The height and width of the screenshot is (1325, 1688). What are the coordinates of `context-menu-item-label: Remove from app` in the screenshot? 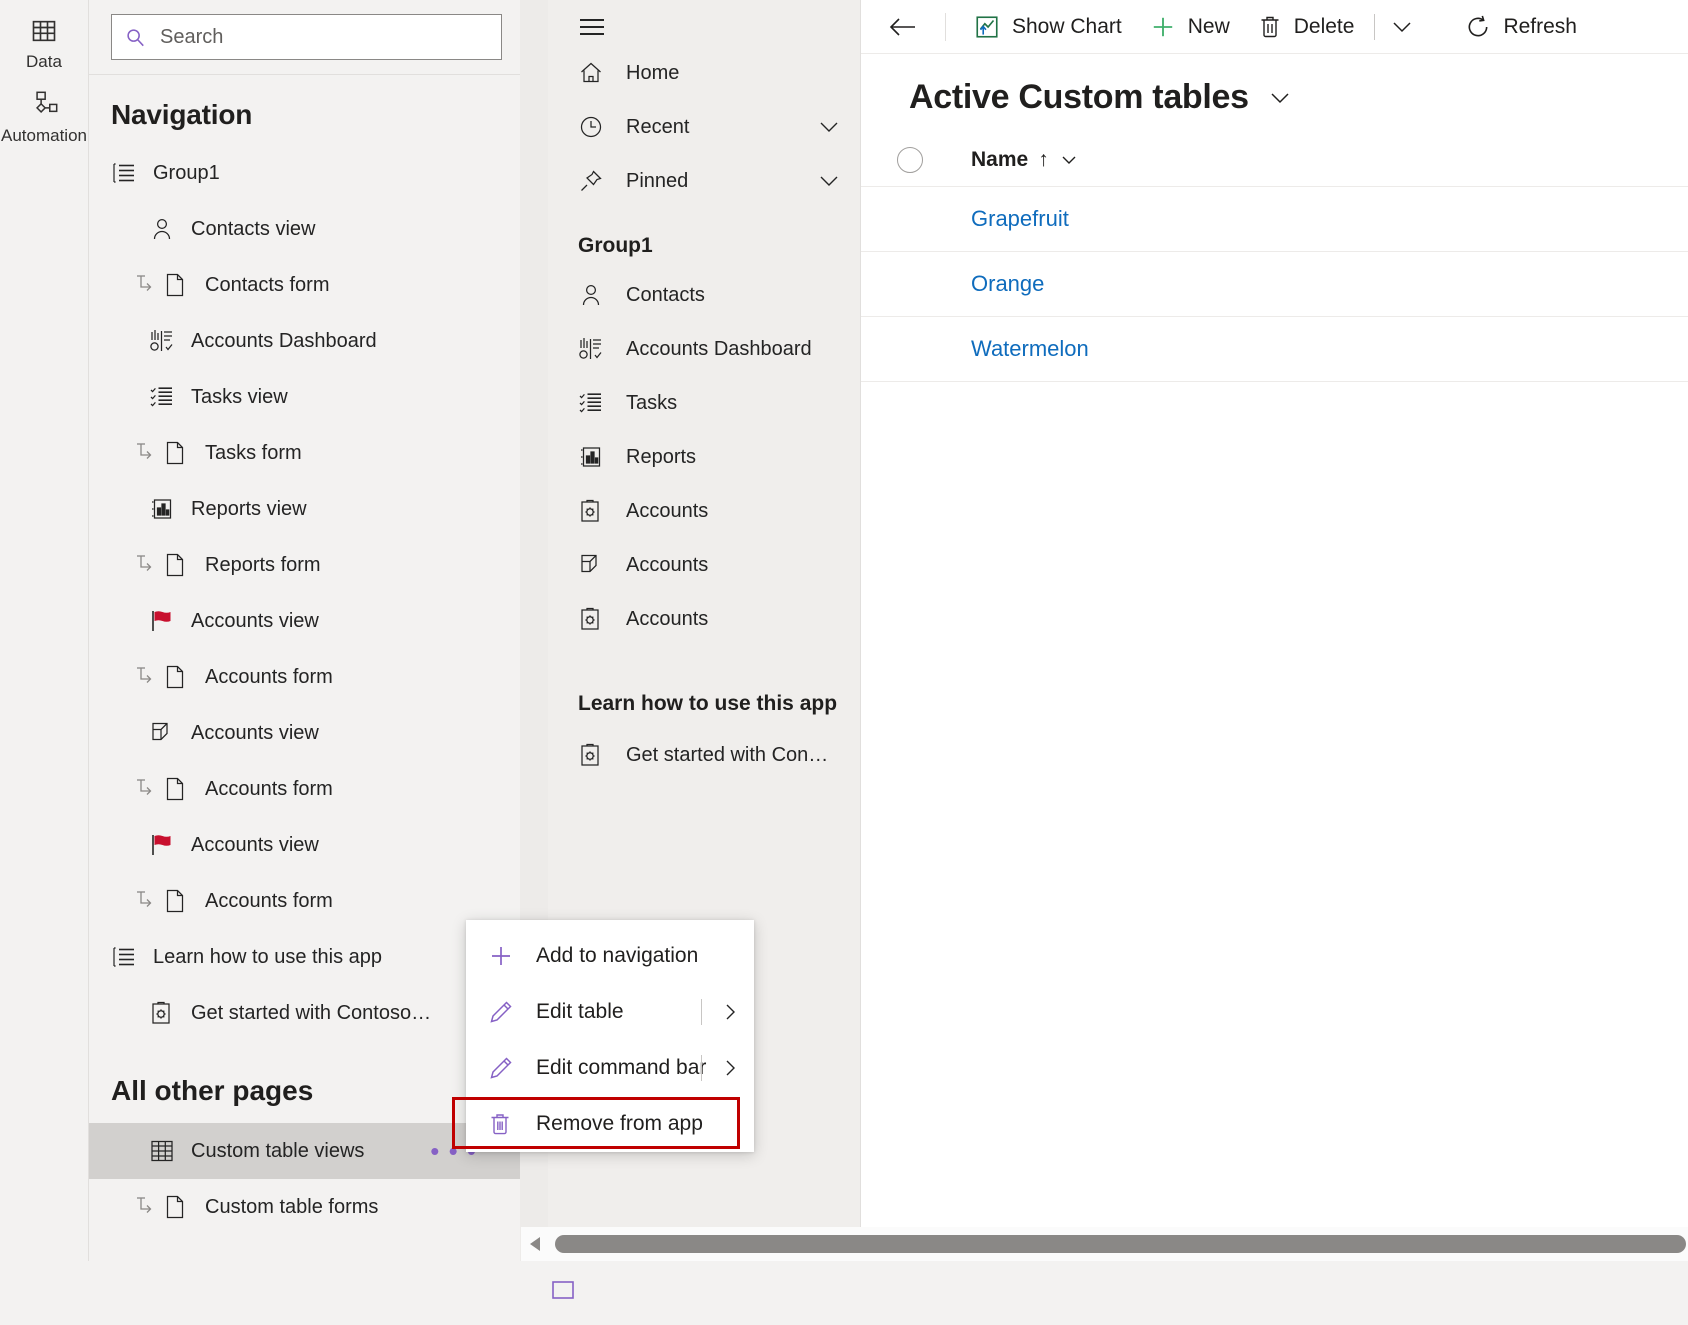 It's located at (619, 1123).